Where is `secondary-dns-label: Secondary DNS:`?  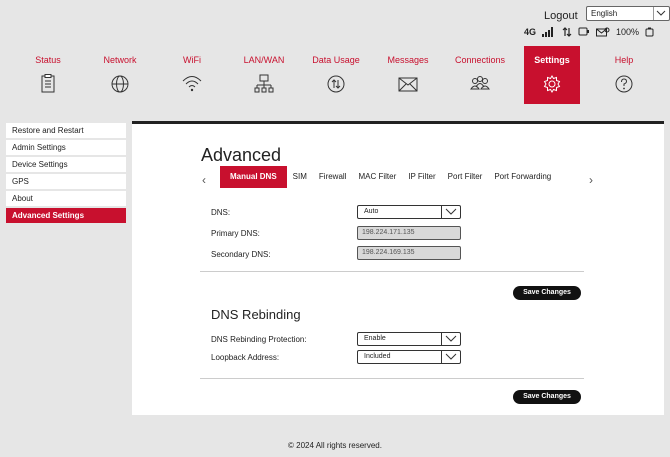
secondary-dns-label: Secondary DNS: is located at coordinates (241, 254).